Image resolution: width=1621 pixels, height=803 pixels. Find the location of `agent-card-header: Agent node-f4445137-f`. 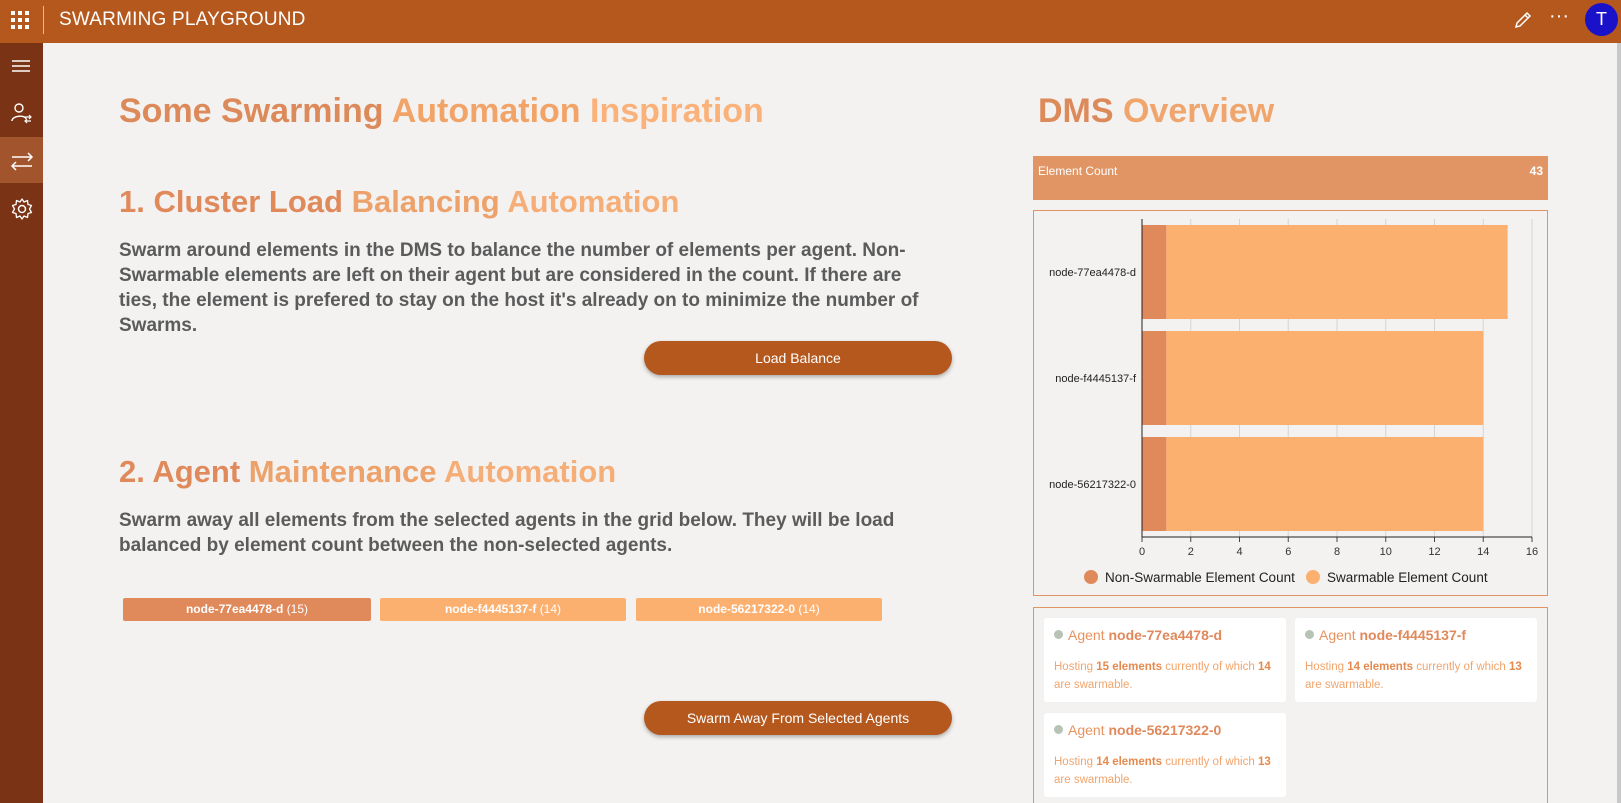

agent-card-header: Agent node-f4445137-f is located at coordinates (1385, 635).